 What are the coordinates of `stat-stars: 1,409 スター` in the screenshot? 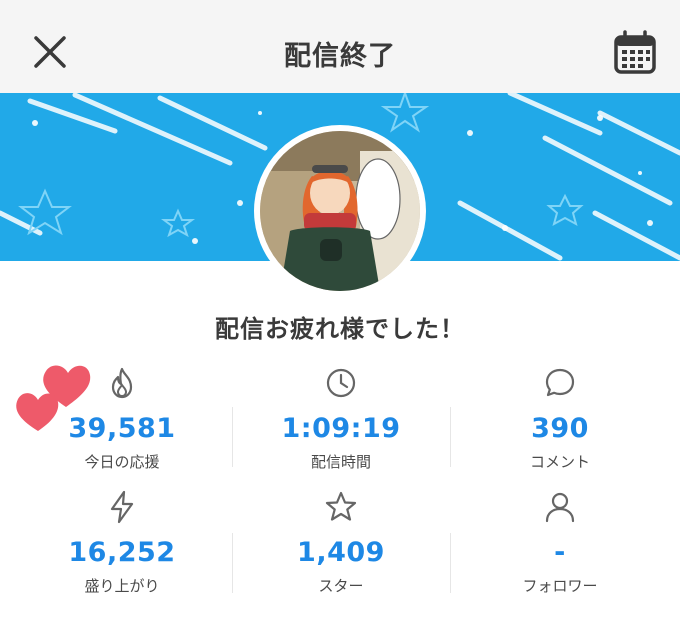 It's located at (341, 549).